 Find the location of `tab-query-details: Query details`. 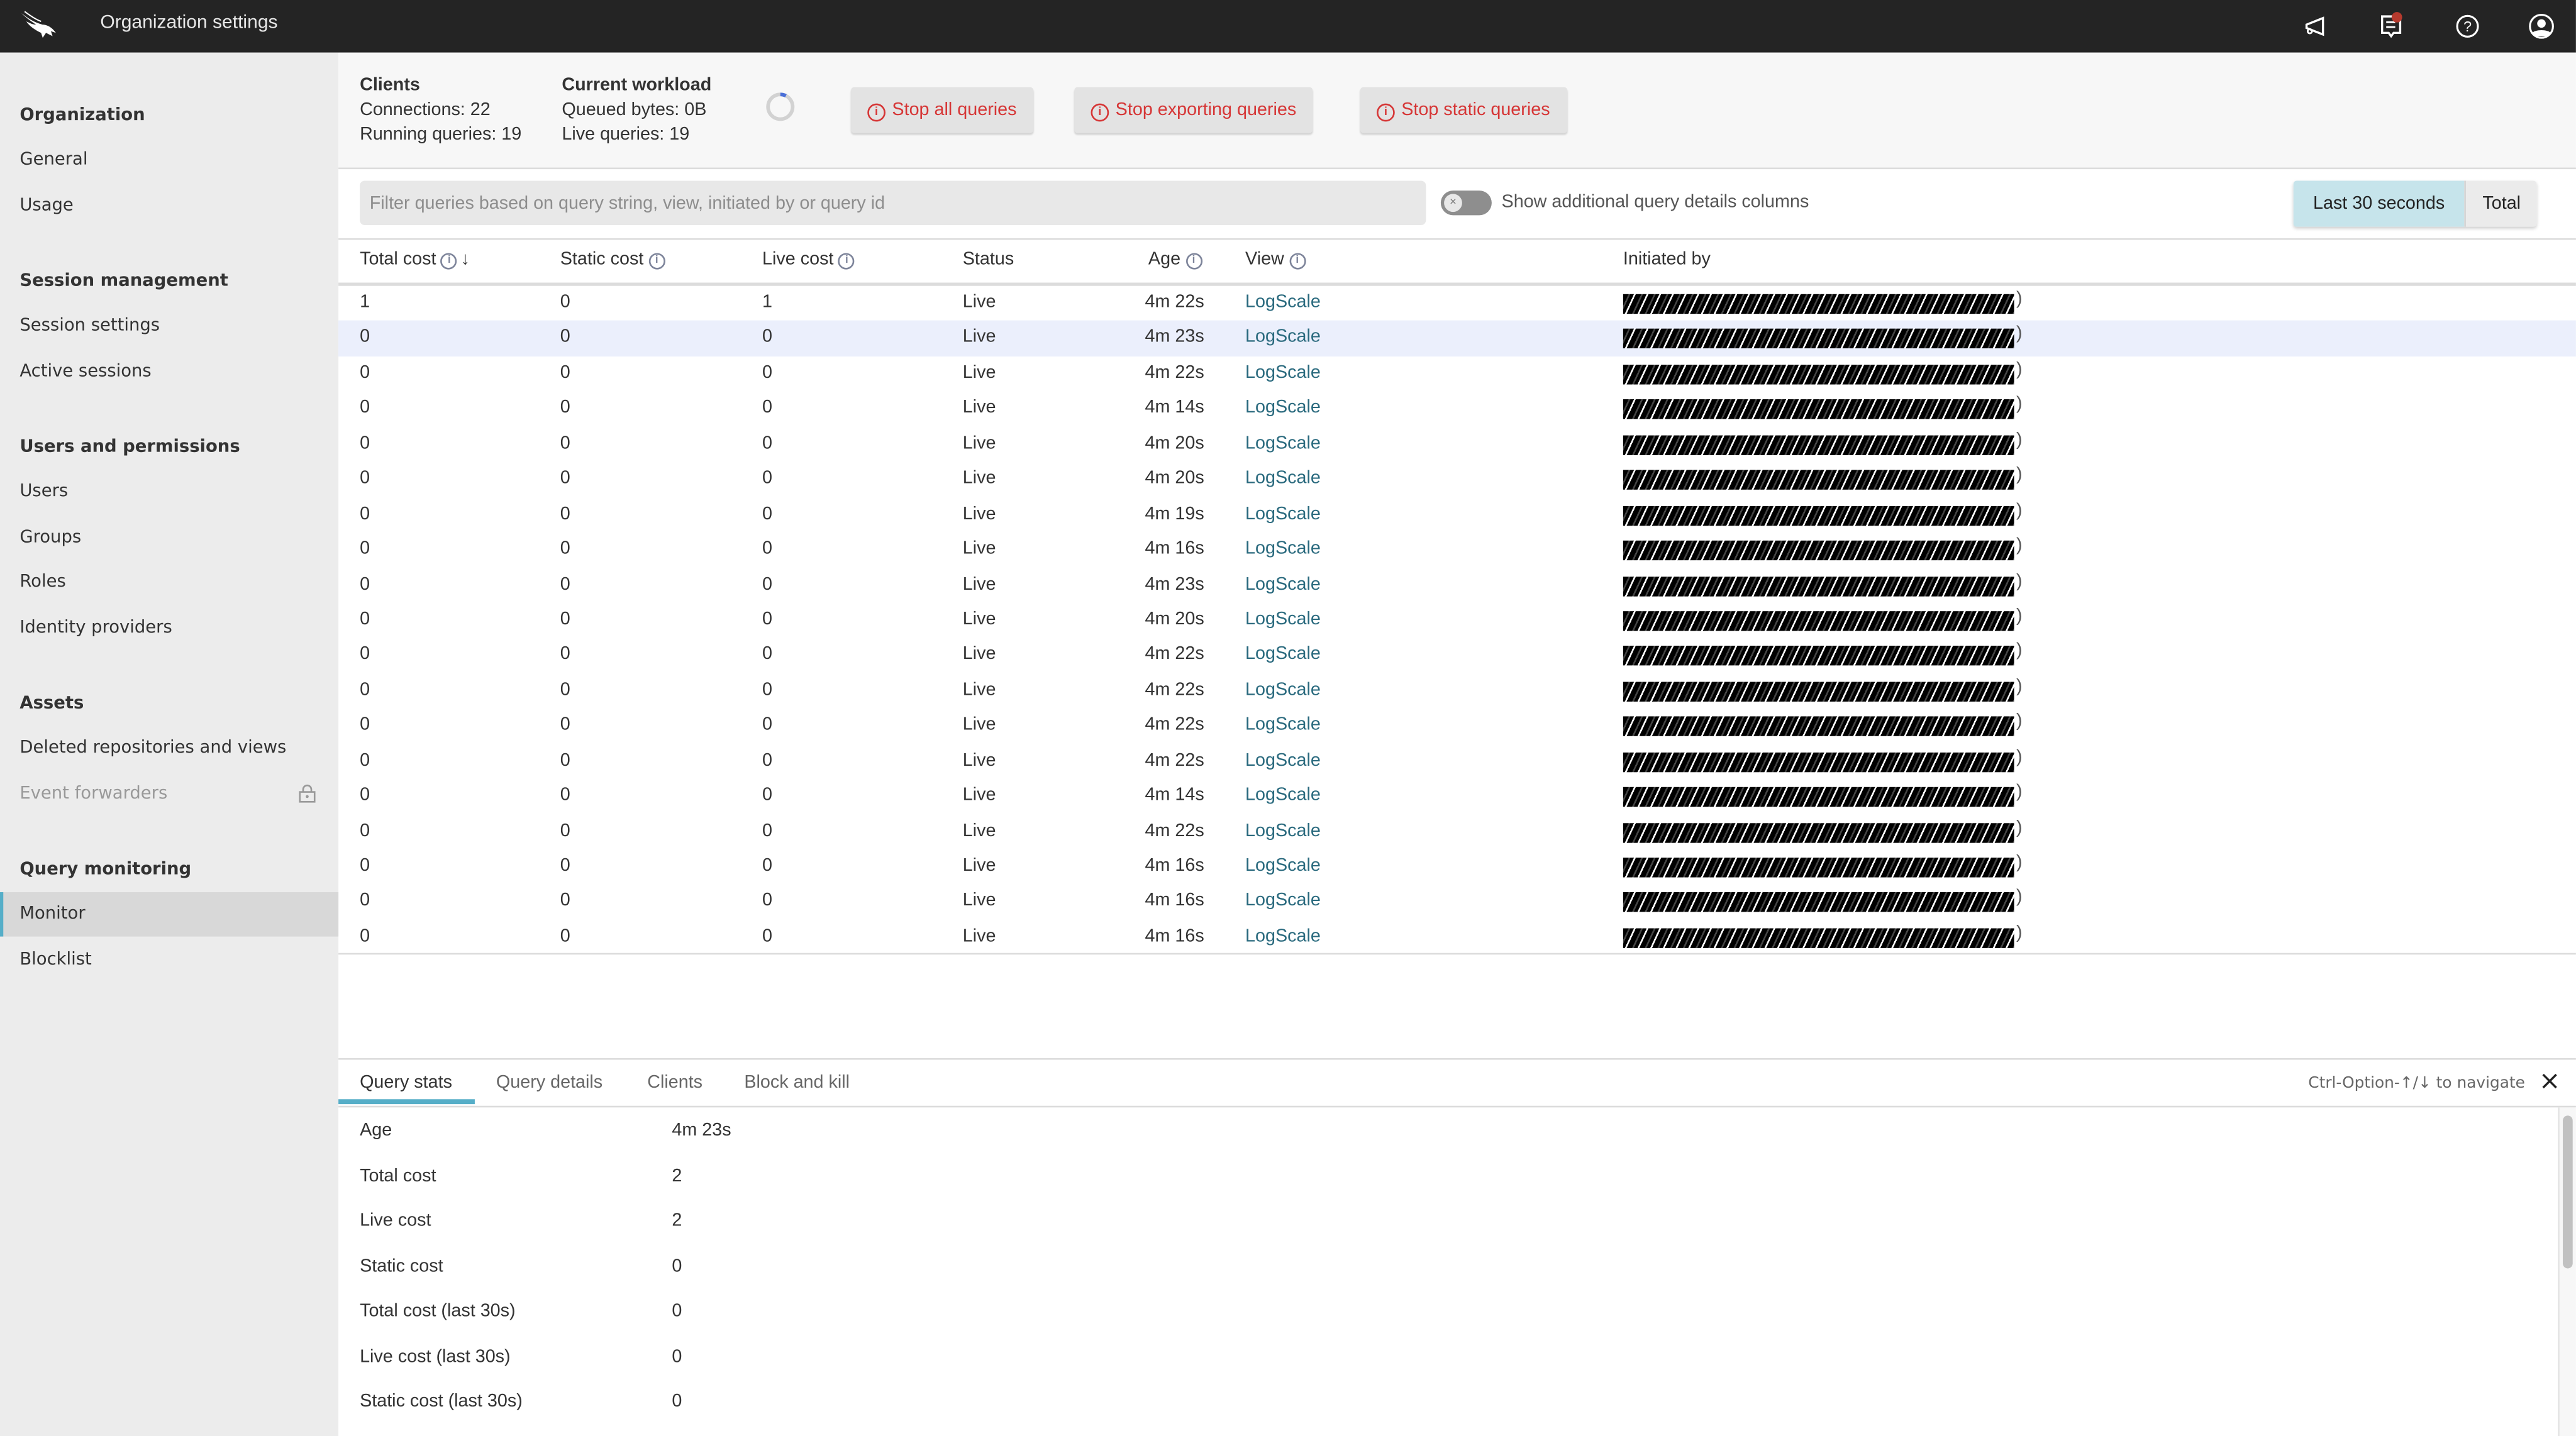

tab-query-details: Query details is located at coordinates (549, 1082).